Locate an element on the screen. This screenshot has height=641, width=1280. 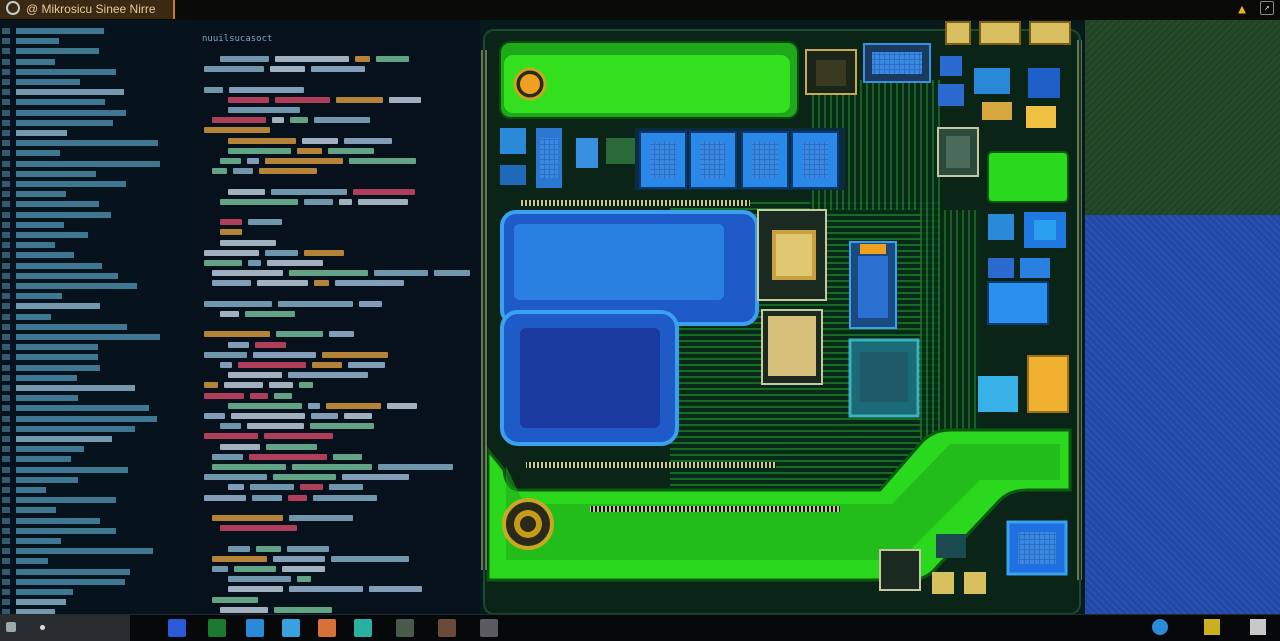
browser-icon is located at coordinates (255, 628).